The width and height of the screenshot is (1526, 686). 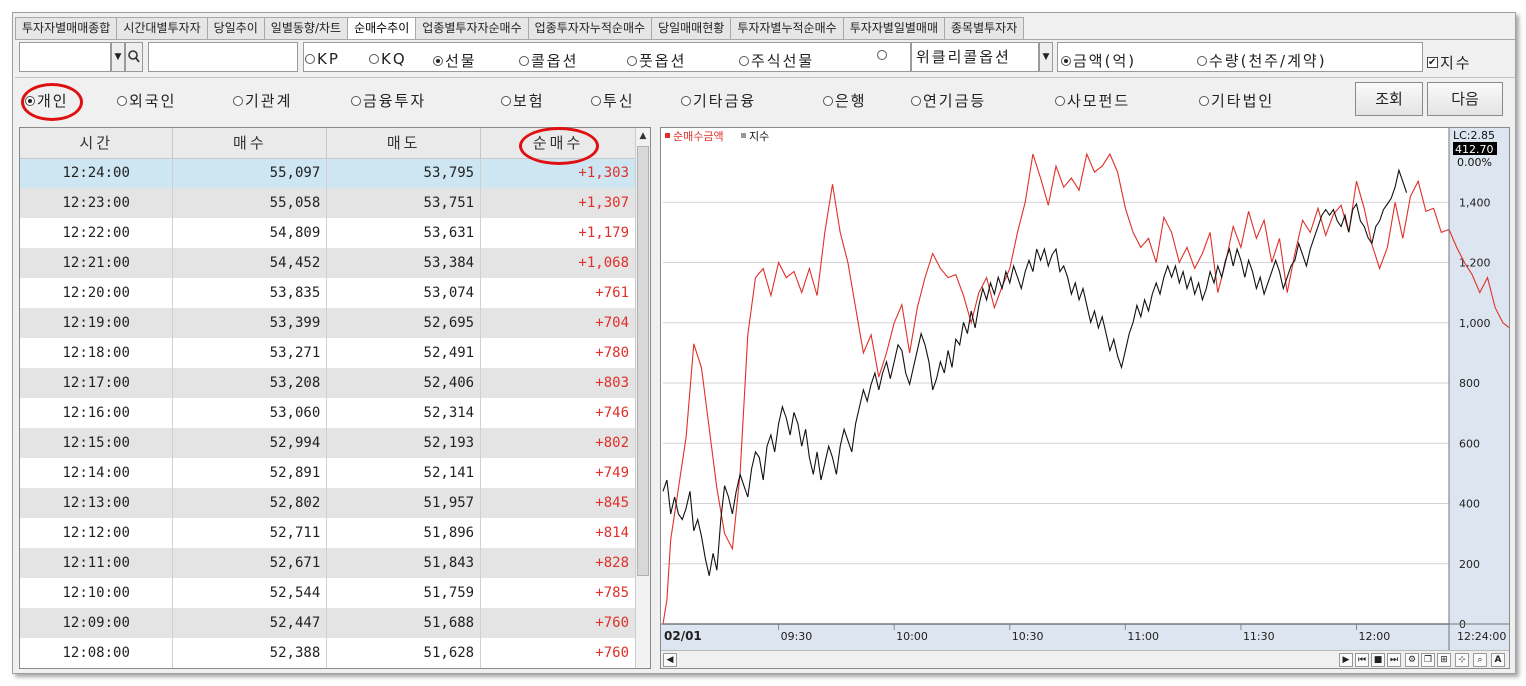 What do you see at coordinates (548, 60) in the screenshot?
I see `market-radio-3: 콜옵션` at bounding box center [548, 60].